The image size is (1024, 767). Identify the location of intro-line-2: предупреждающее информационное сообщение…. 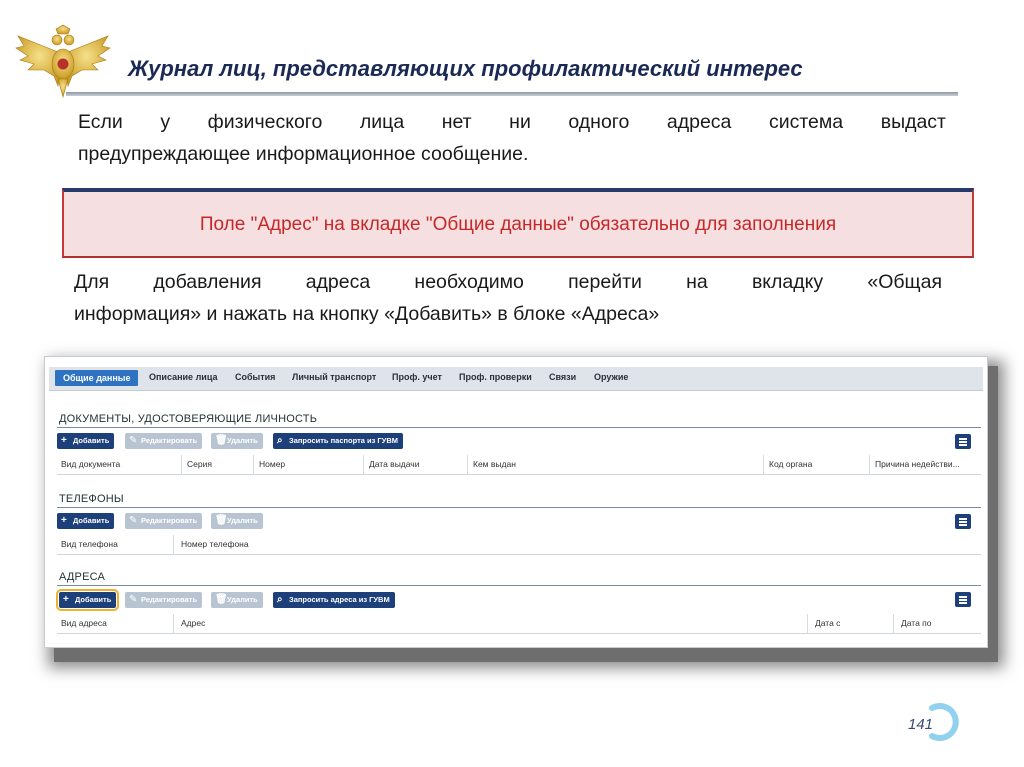
(303, 154).